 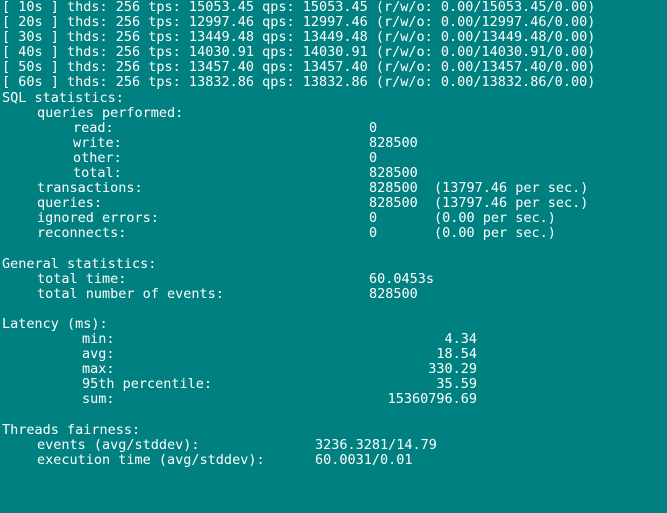 What do you see at coordinates (402, 278) in the screenshot?
I see `total-time-value: 60.0453s` at bounding box center [402, 278].